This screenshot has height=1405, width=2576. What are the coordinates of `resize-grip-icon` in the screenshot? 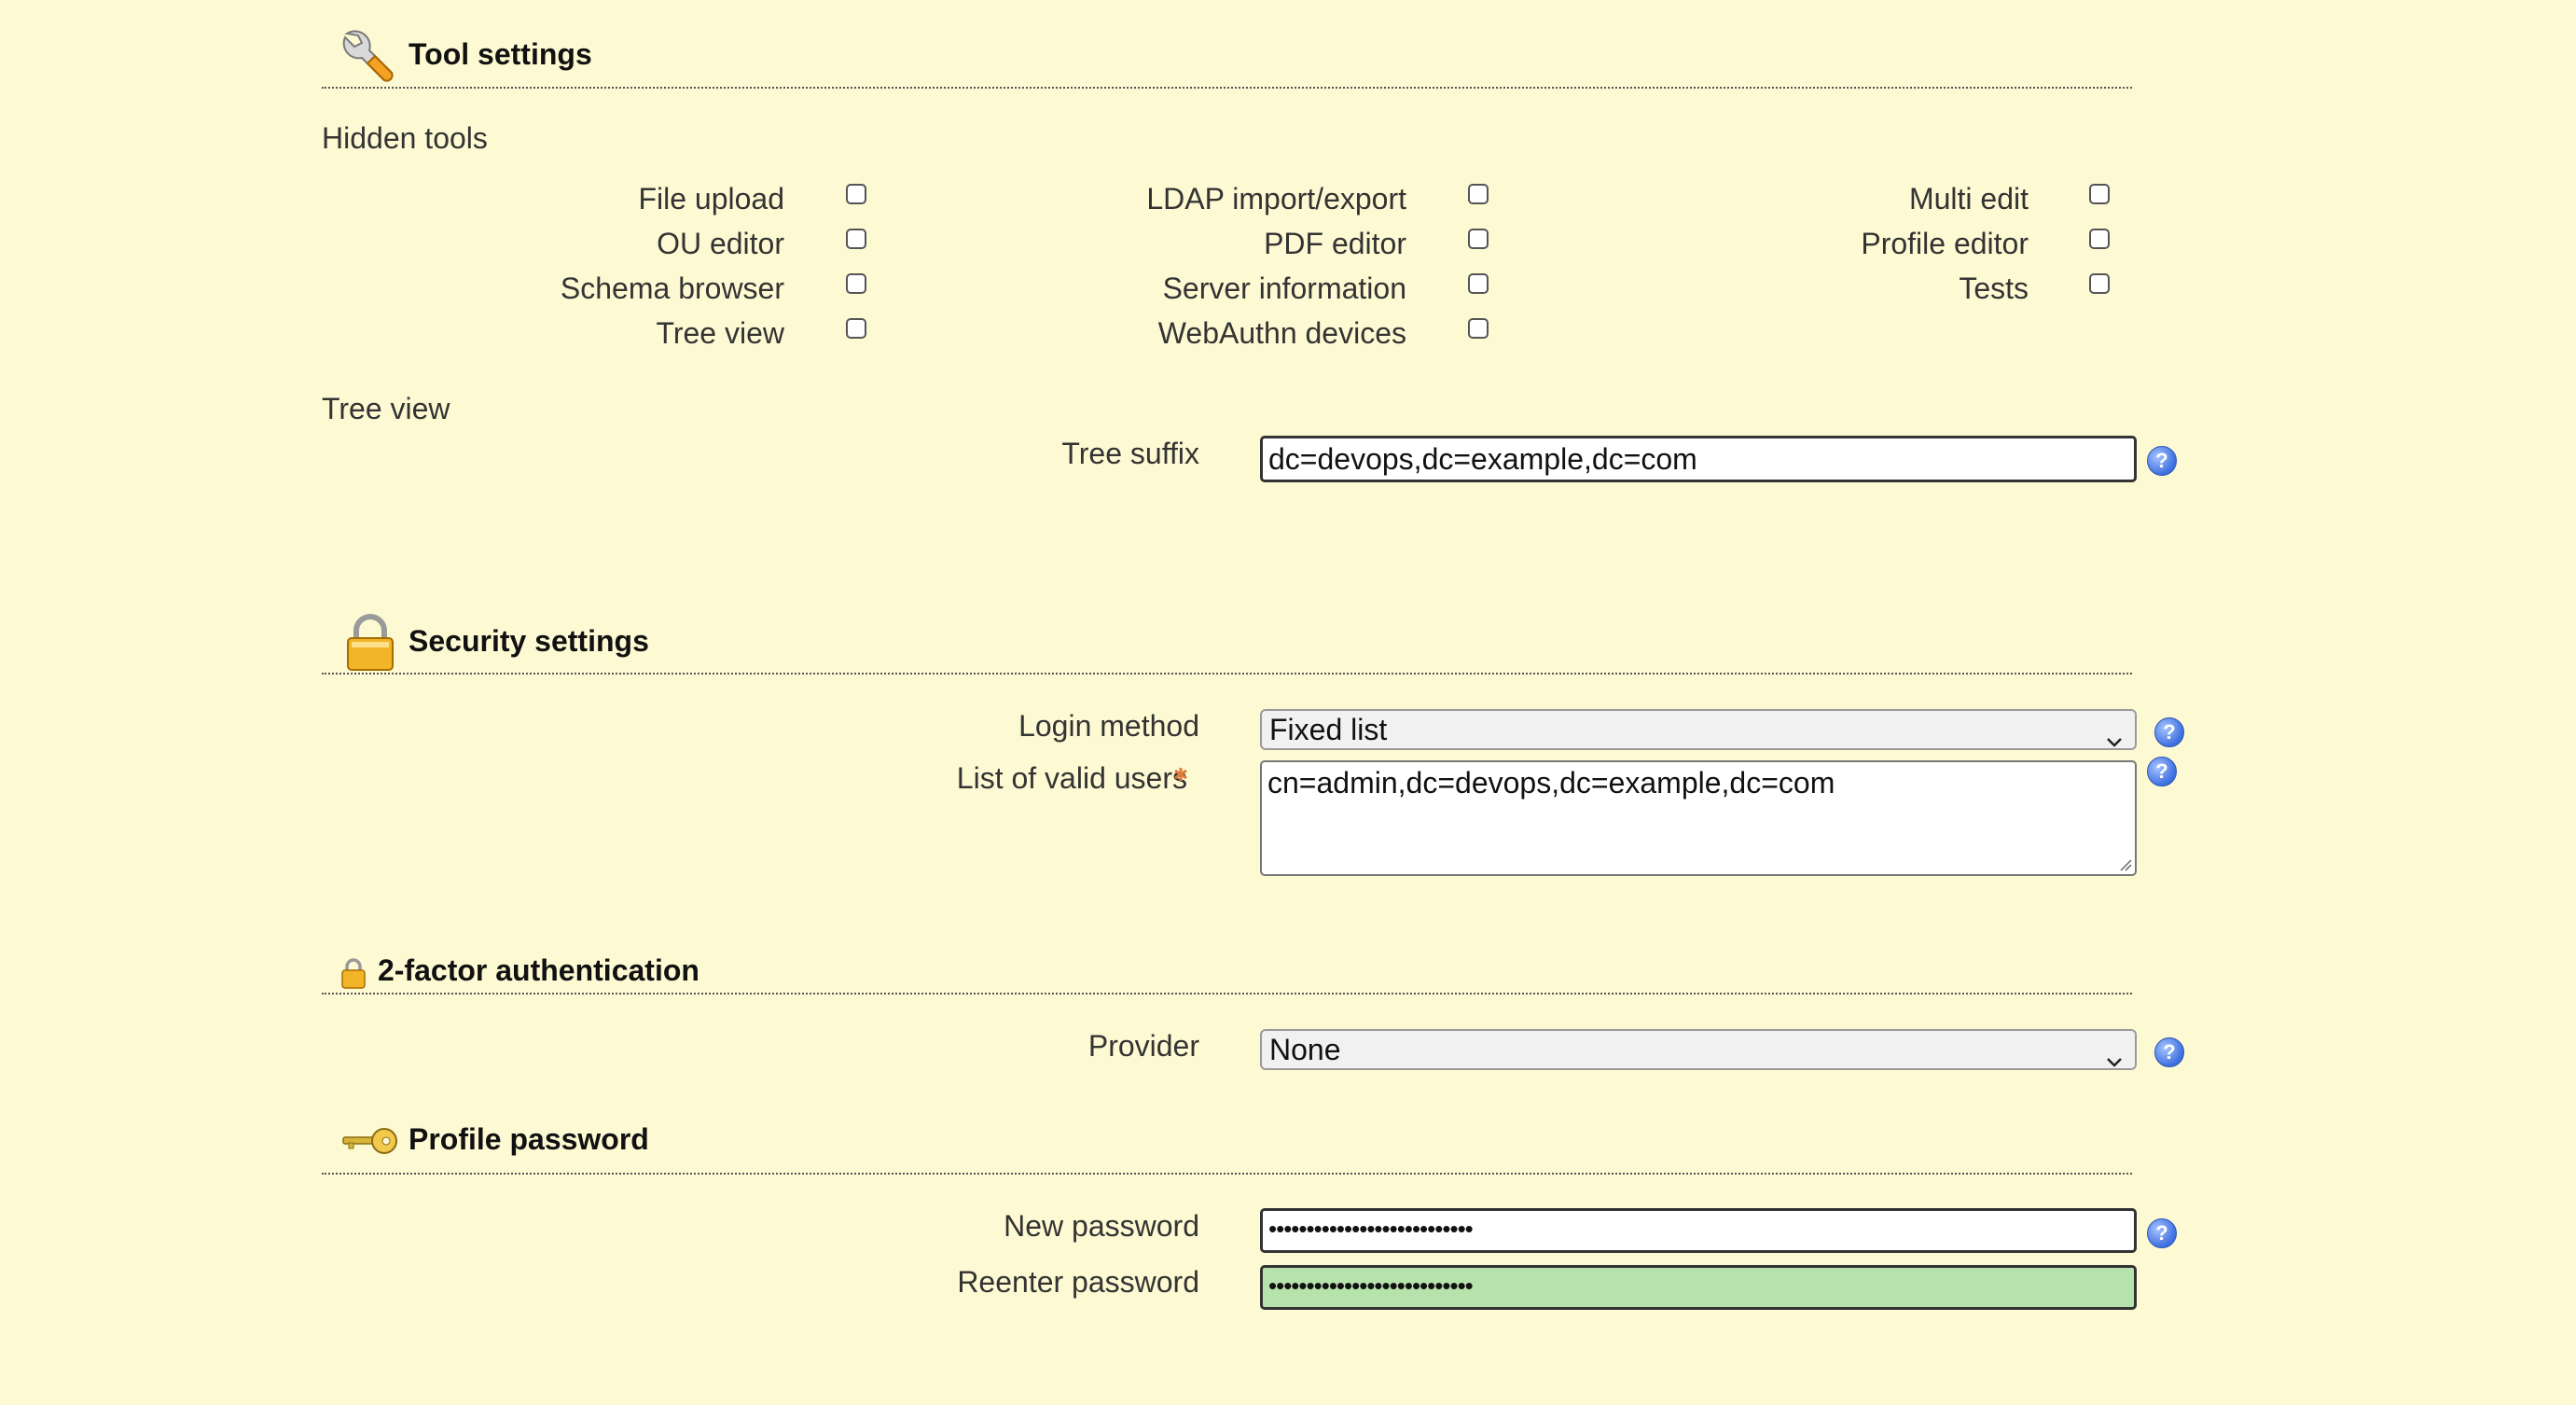 It's located at (2125, 867).